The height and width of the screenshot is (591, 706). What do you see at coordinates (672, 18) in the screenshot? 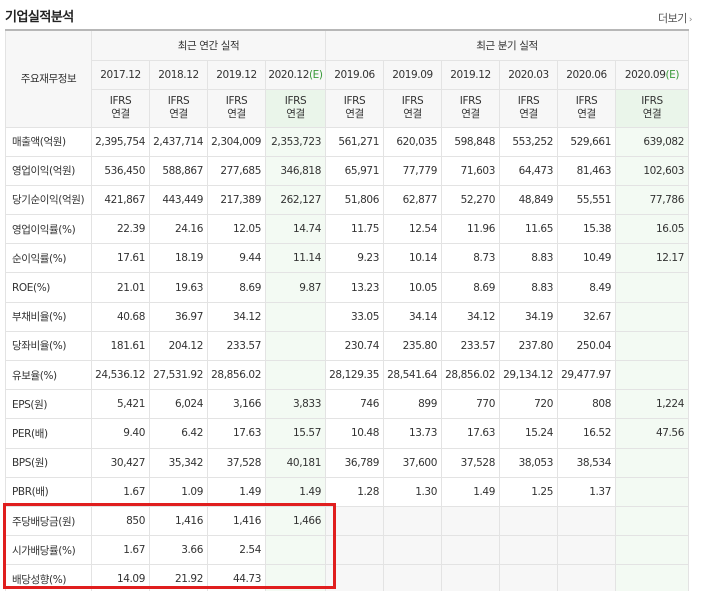
I see `more-label: 더보기` at bounding box center [672, 18].